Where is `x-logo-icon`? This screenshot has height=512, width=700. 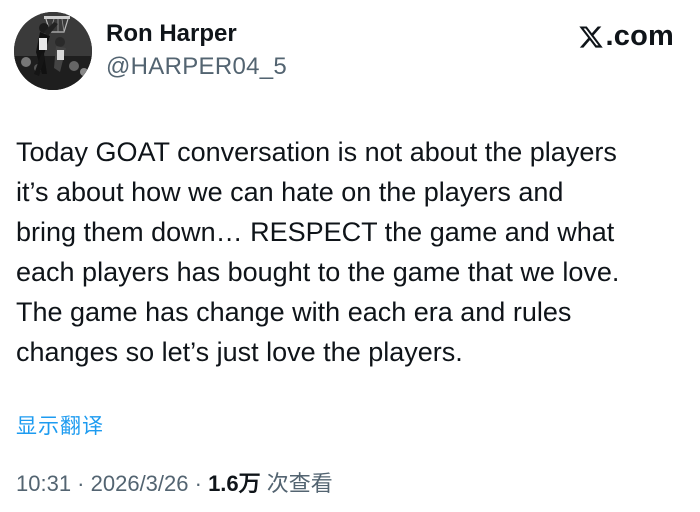 x-logo-icon is located at coordinates (590, 36).